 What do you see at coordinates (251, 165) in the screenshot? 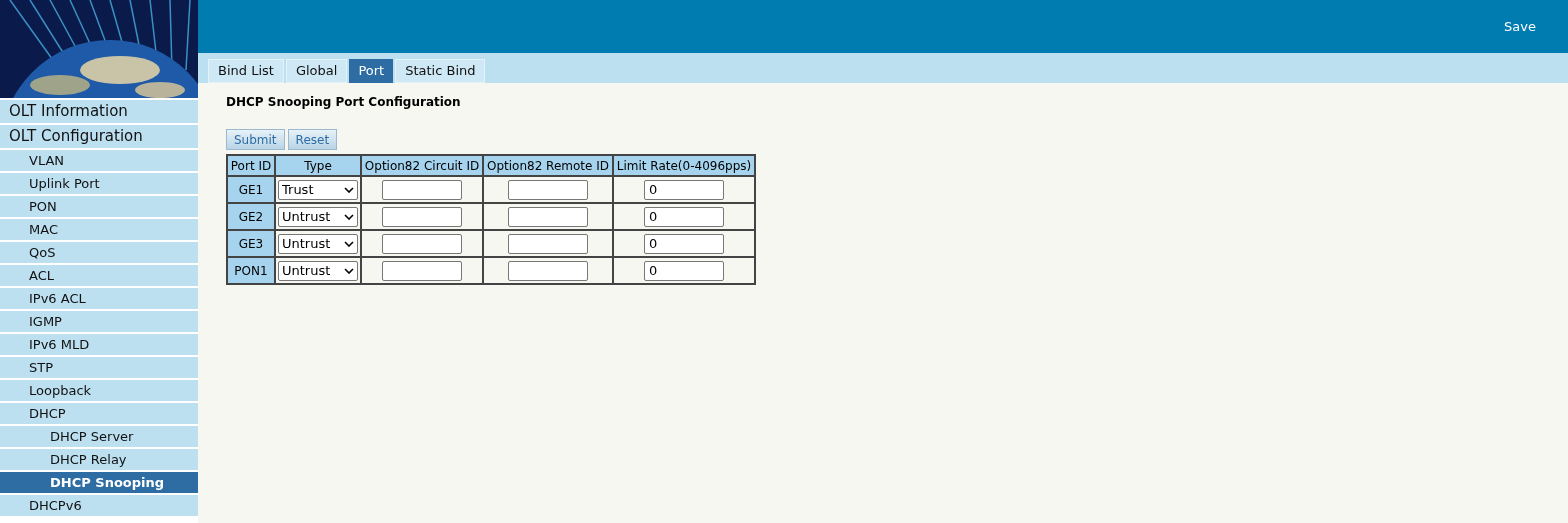
I see `column-header: Port ID` at bounding box center [251, 165].